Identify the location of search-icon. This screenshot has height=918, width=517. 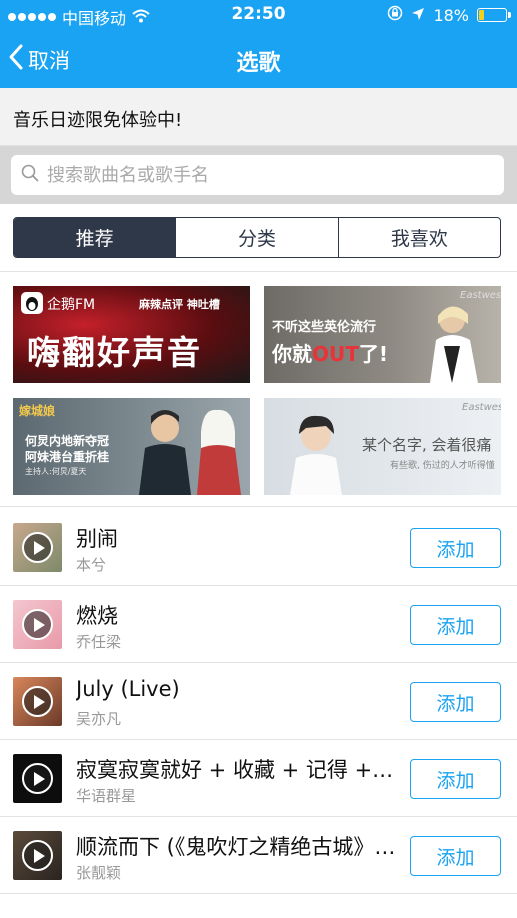
(30, 175).